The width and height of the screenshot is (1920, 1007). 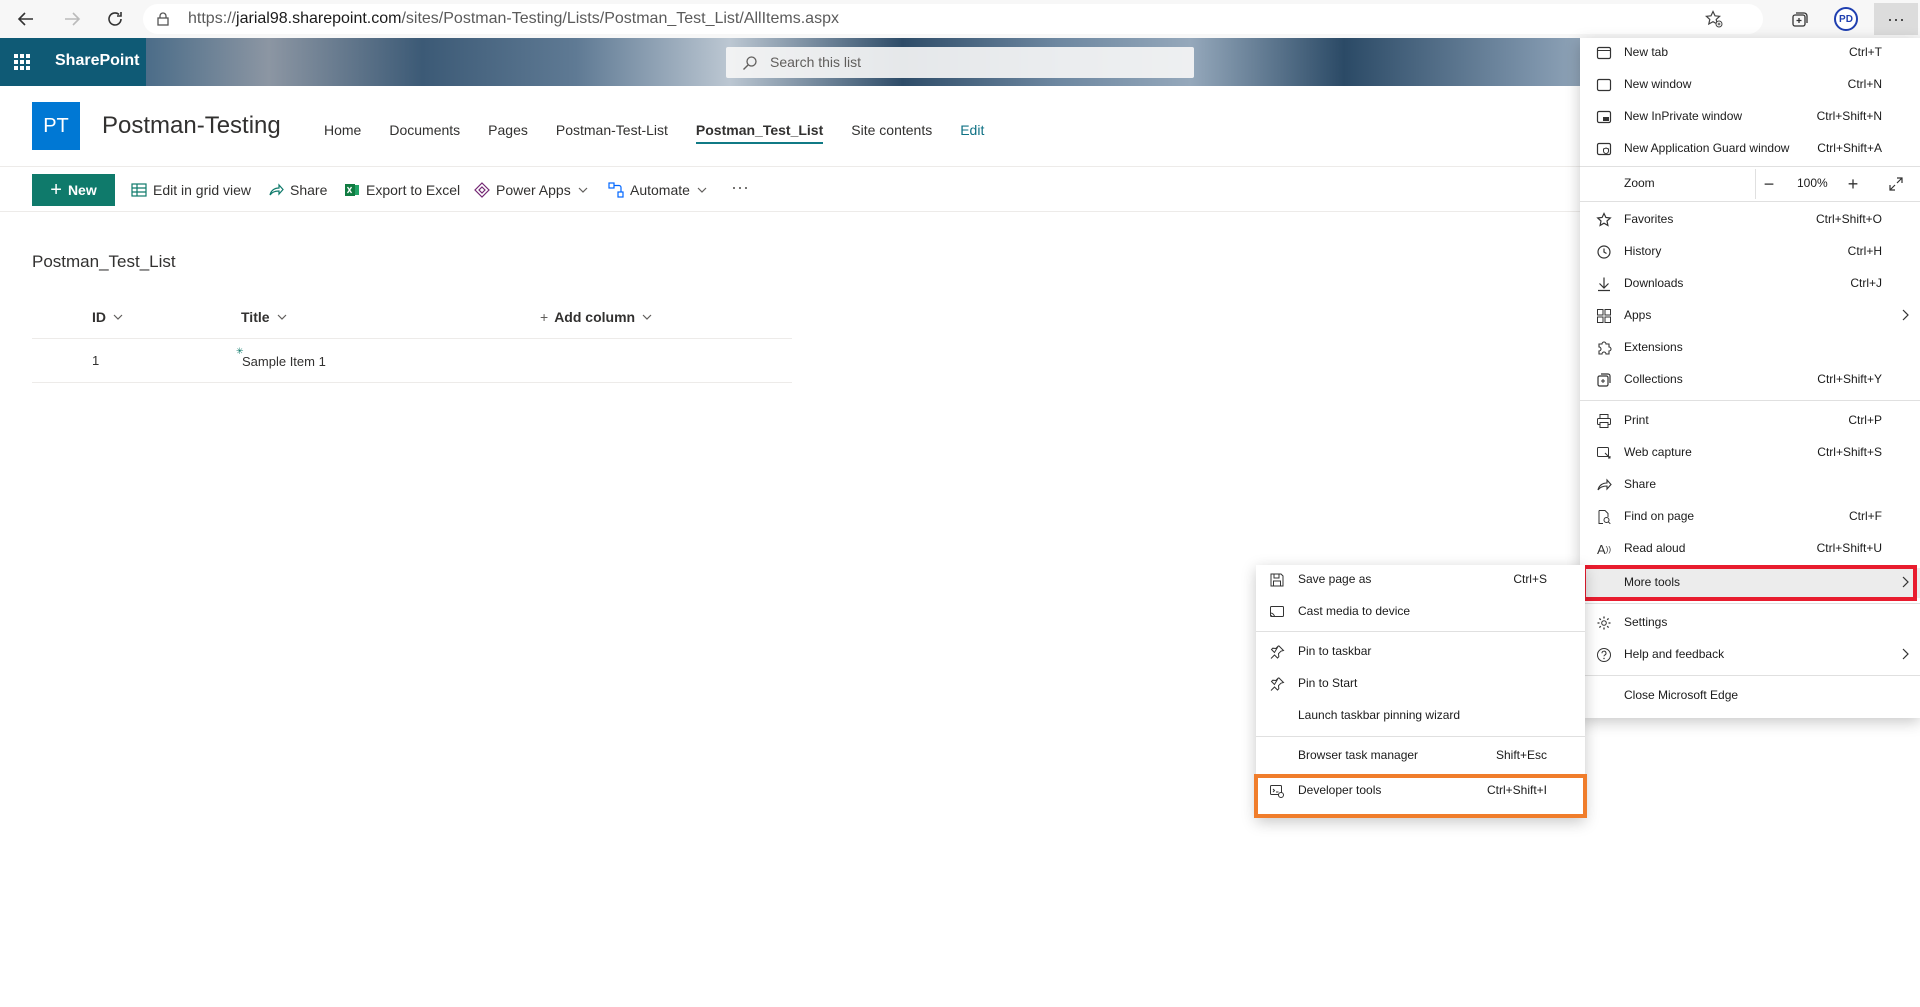 I want to click on profile-avatar: PD, so click(x=1846, y=19).